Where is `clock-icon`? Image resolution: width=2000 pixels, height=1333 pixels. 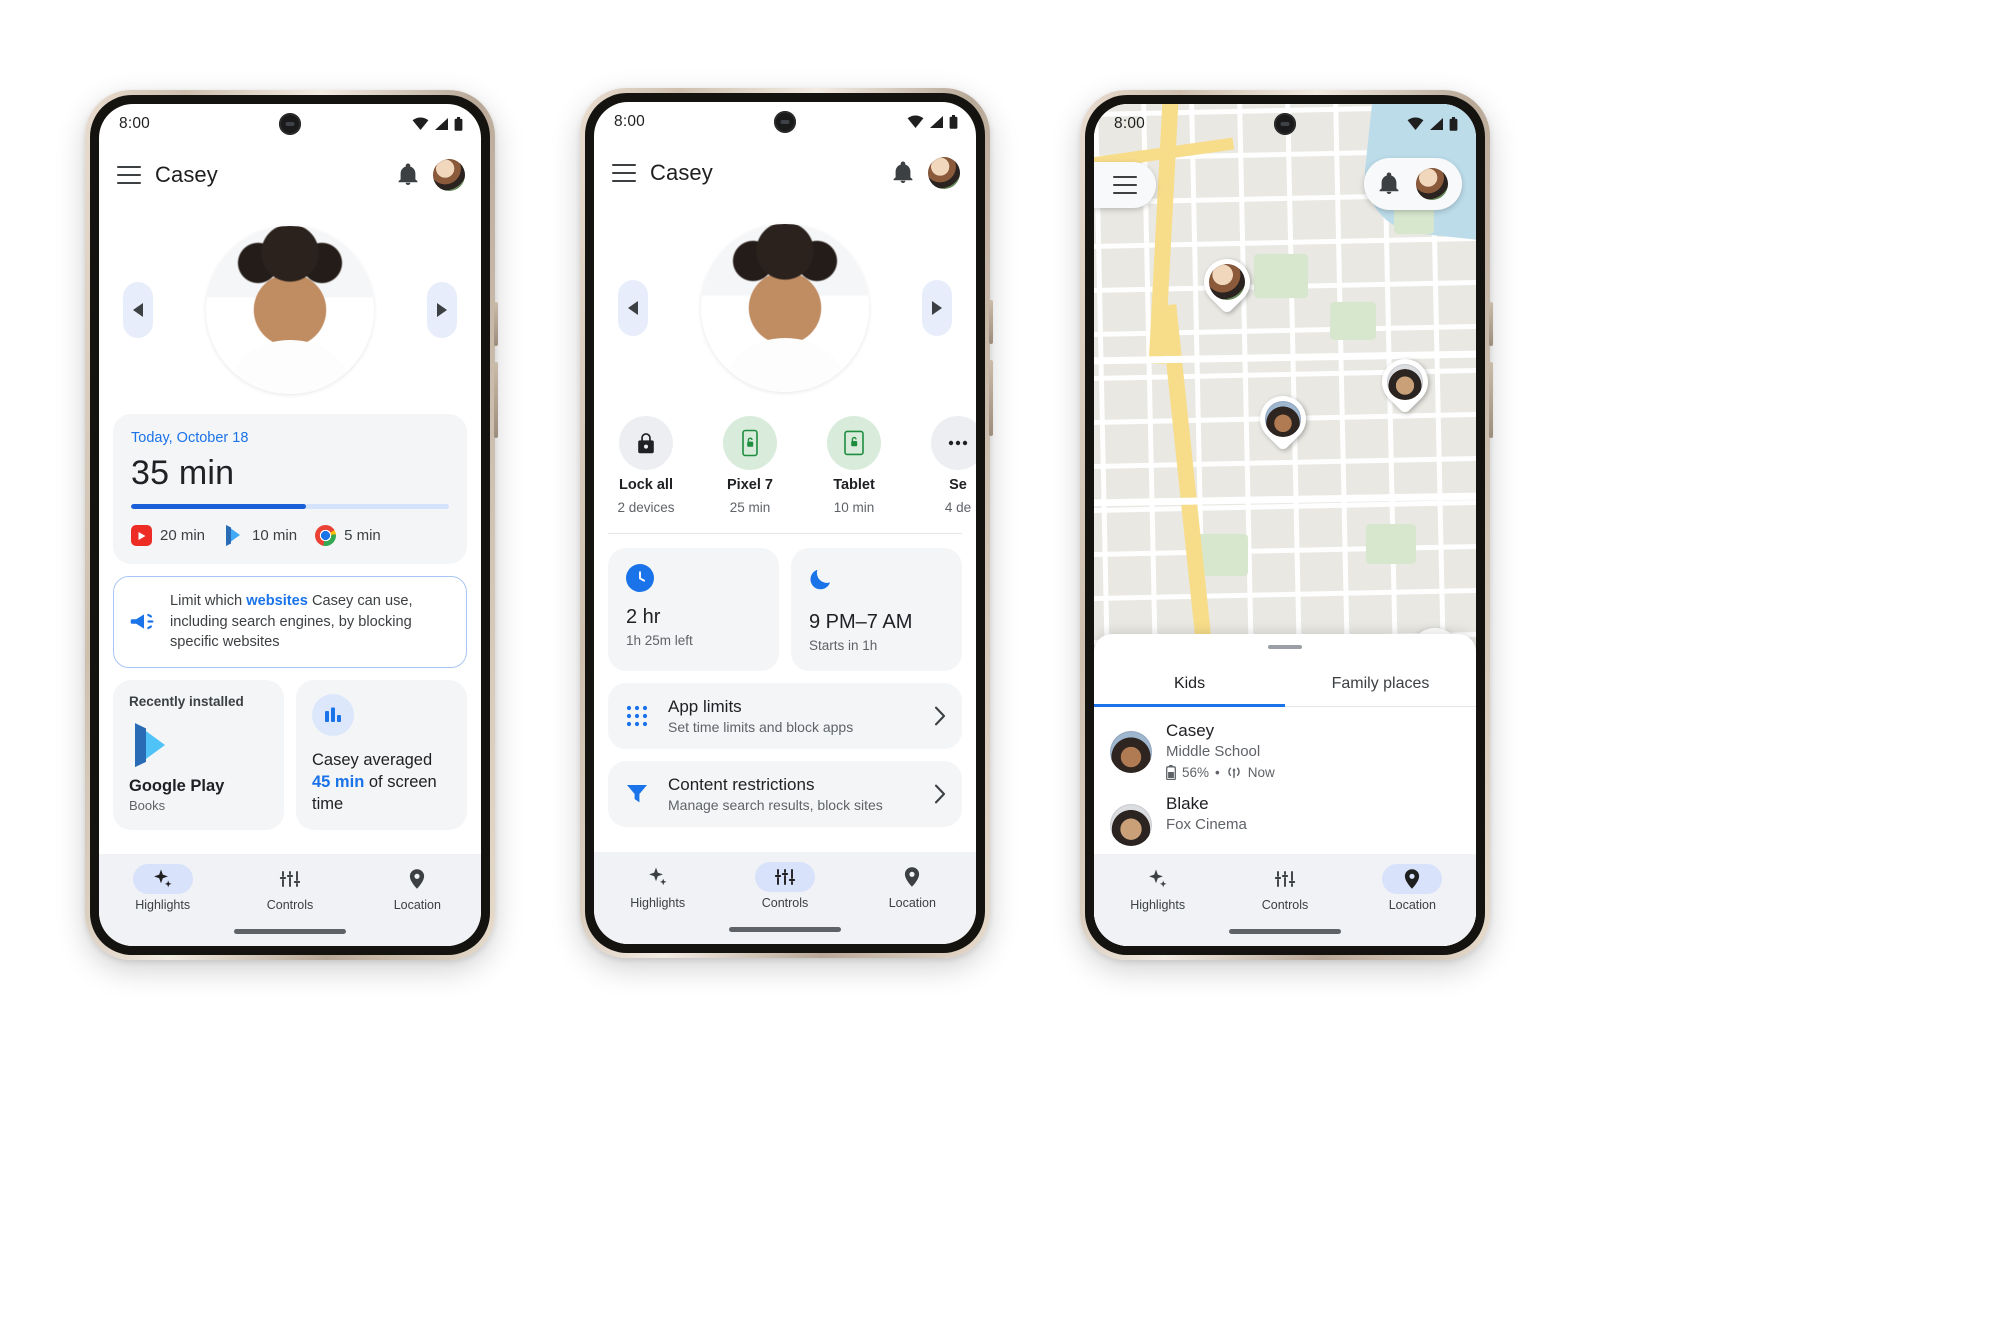
clock-icon is located at coordinates (640, 578).